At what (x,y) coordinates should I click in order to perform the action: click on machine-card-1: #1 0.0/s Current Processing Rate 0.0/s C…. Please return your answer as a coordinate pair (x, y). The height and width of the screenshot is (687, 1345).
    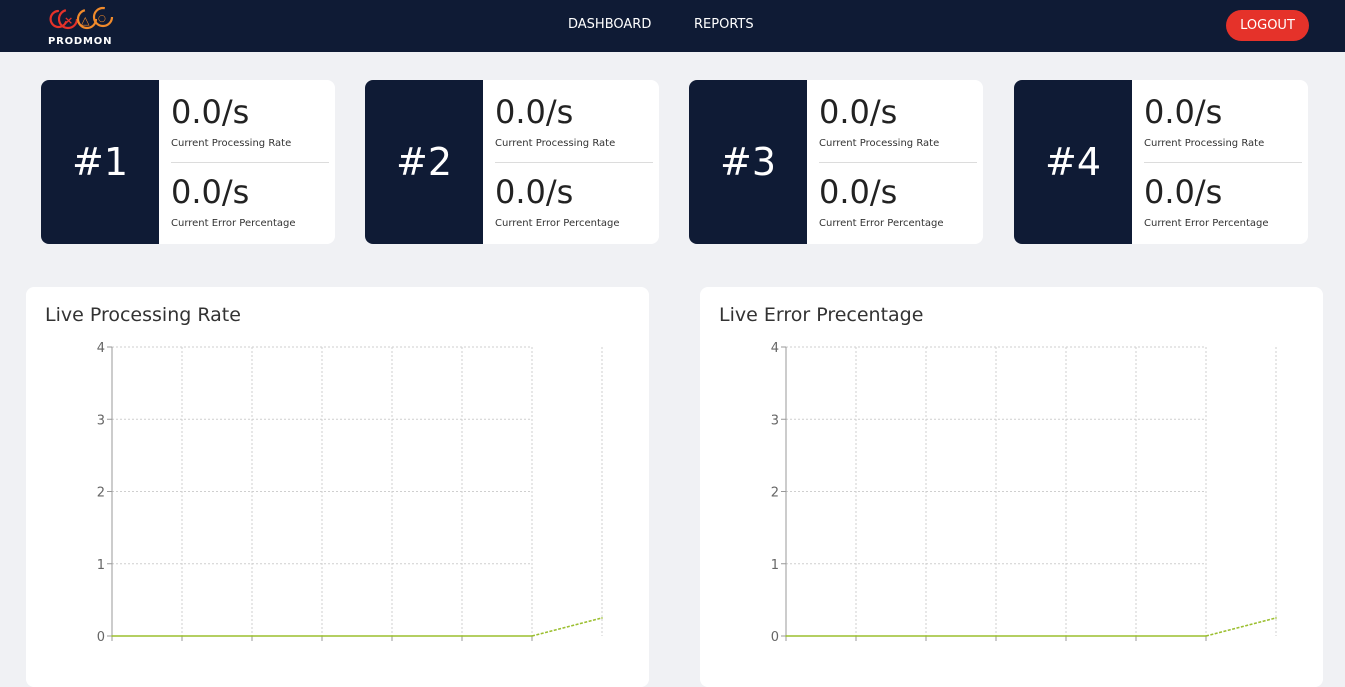
    Looking at the image, I should click on (188, 162).